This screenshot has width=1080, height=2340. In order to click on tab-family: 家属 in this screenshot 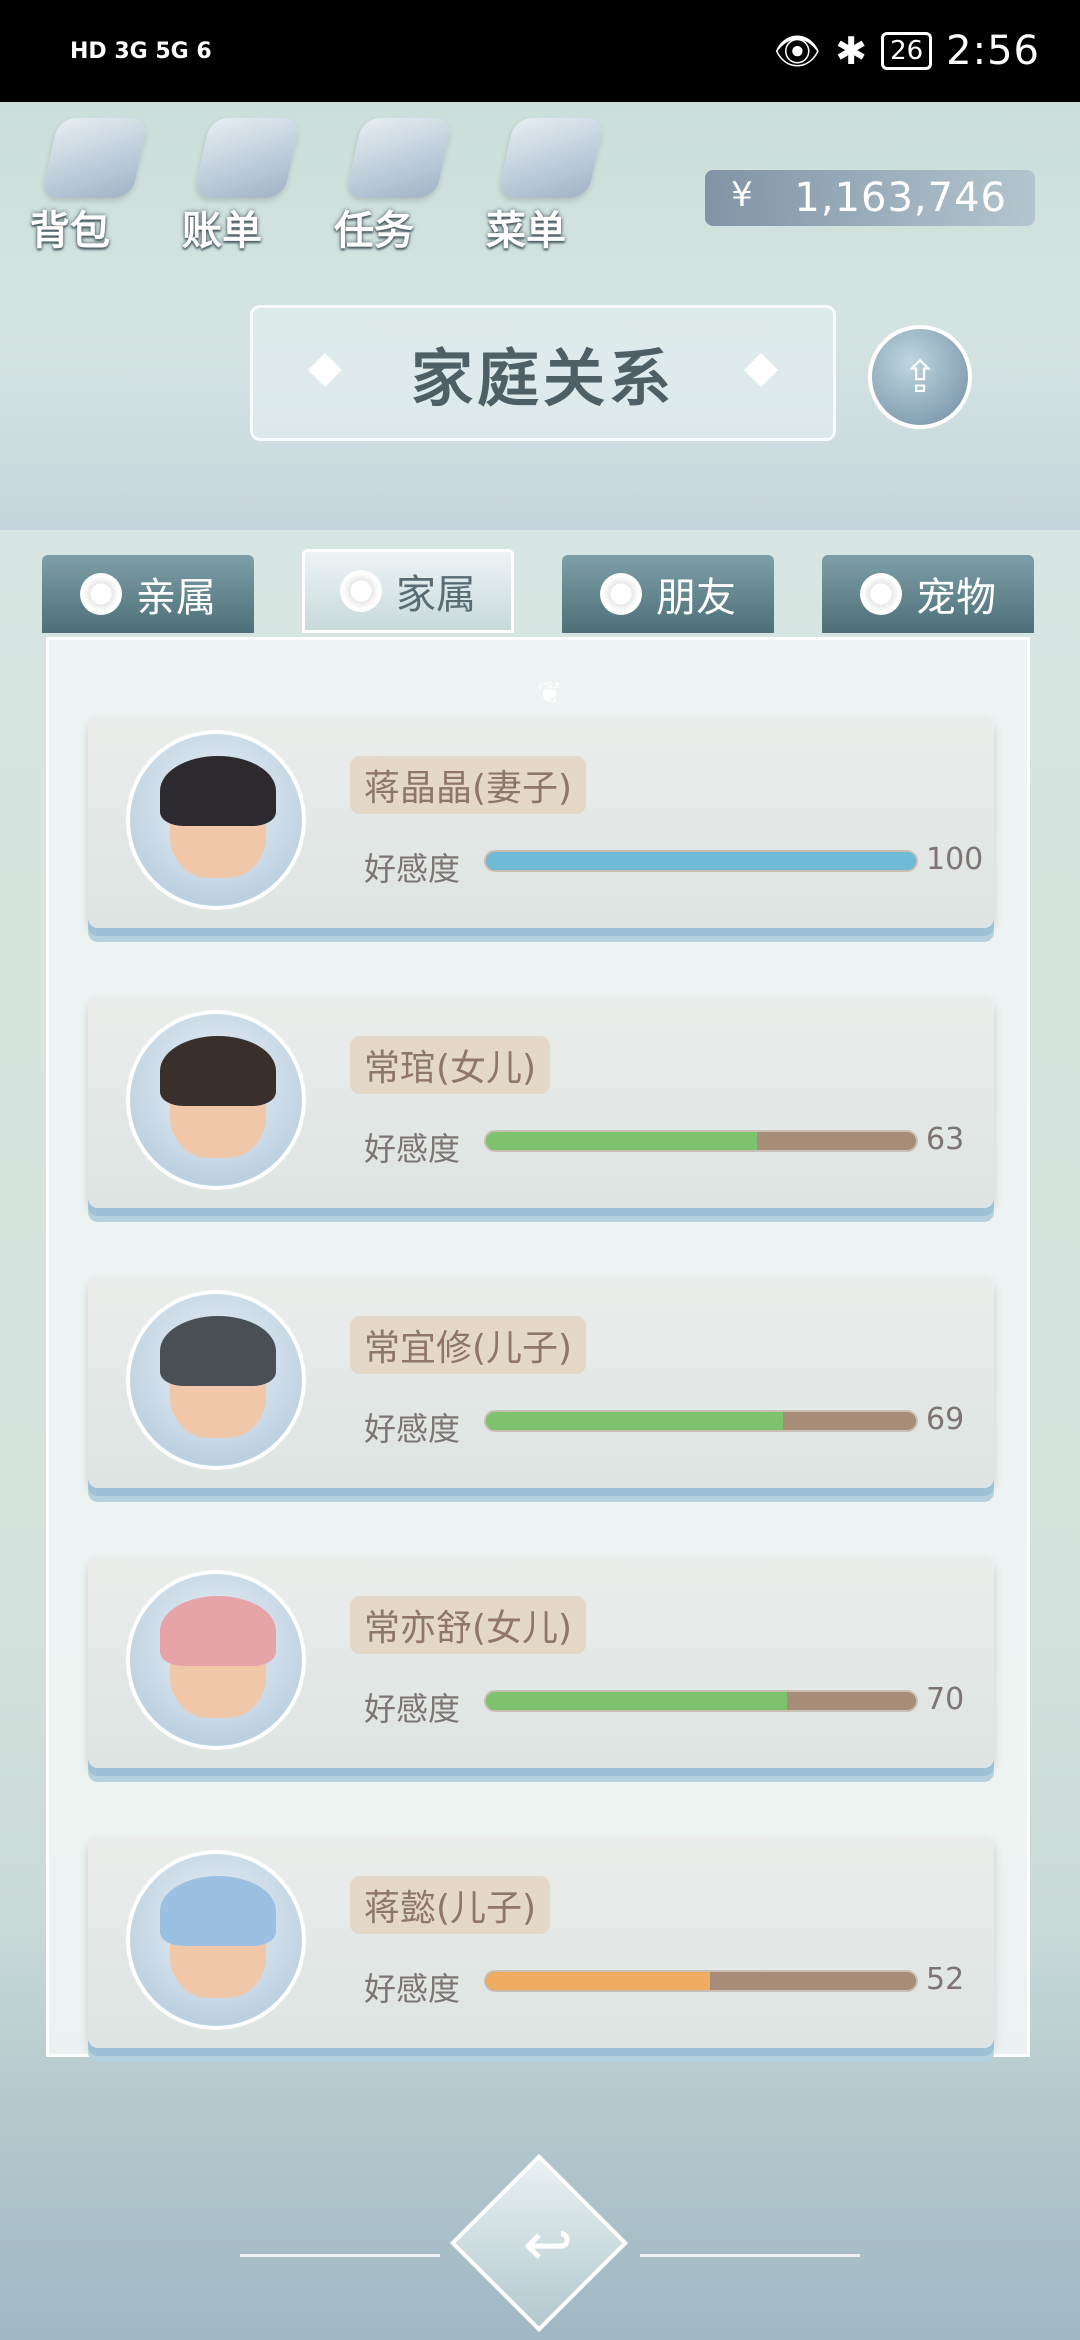, I will do `click(408, 591)`.